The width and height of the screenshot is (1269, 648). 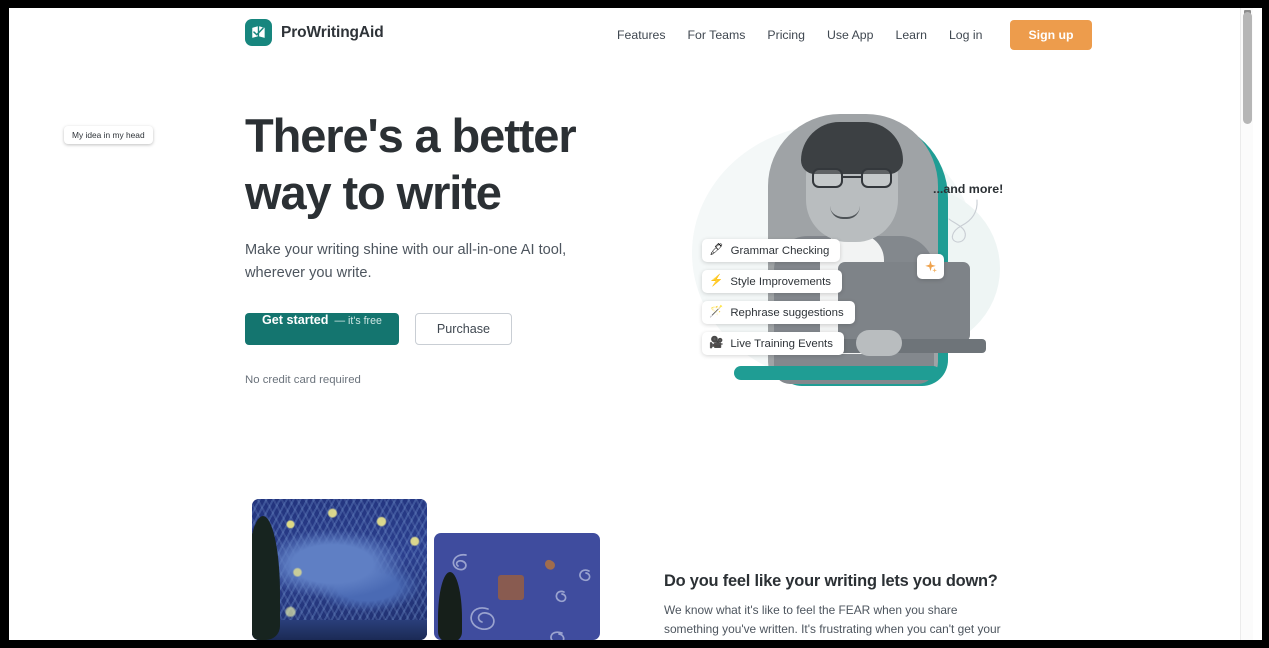 What do you see at coordinates (1051, 35) in the screenshot?
I see `sign-up-button: Sign up` at bounding box center [1051, 35].